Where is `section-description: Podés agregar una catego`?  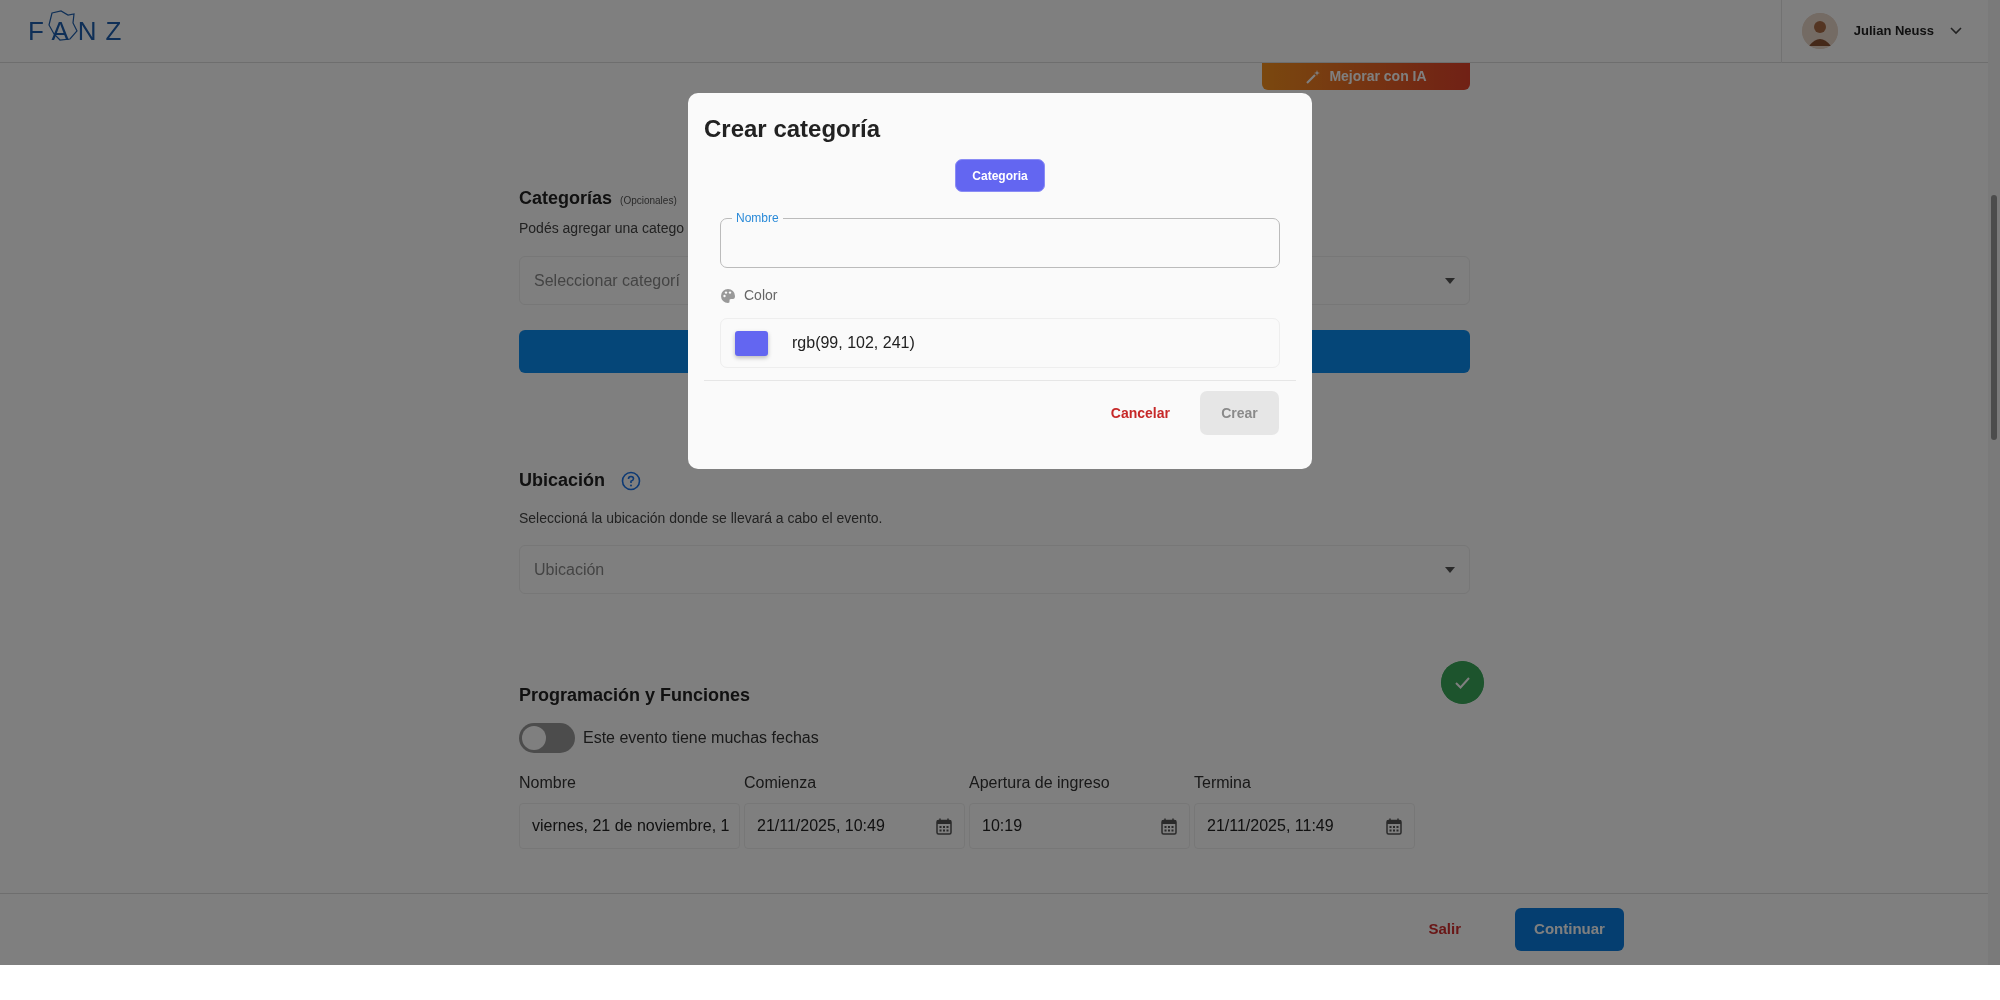 section-description: Podés agregar una catego is located at coordinates (601, 228).